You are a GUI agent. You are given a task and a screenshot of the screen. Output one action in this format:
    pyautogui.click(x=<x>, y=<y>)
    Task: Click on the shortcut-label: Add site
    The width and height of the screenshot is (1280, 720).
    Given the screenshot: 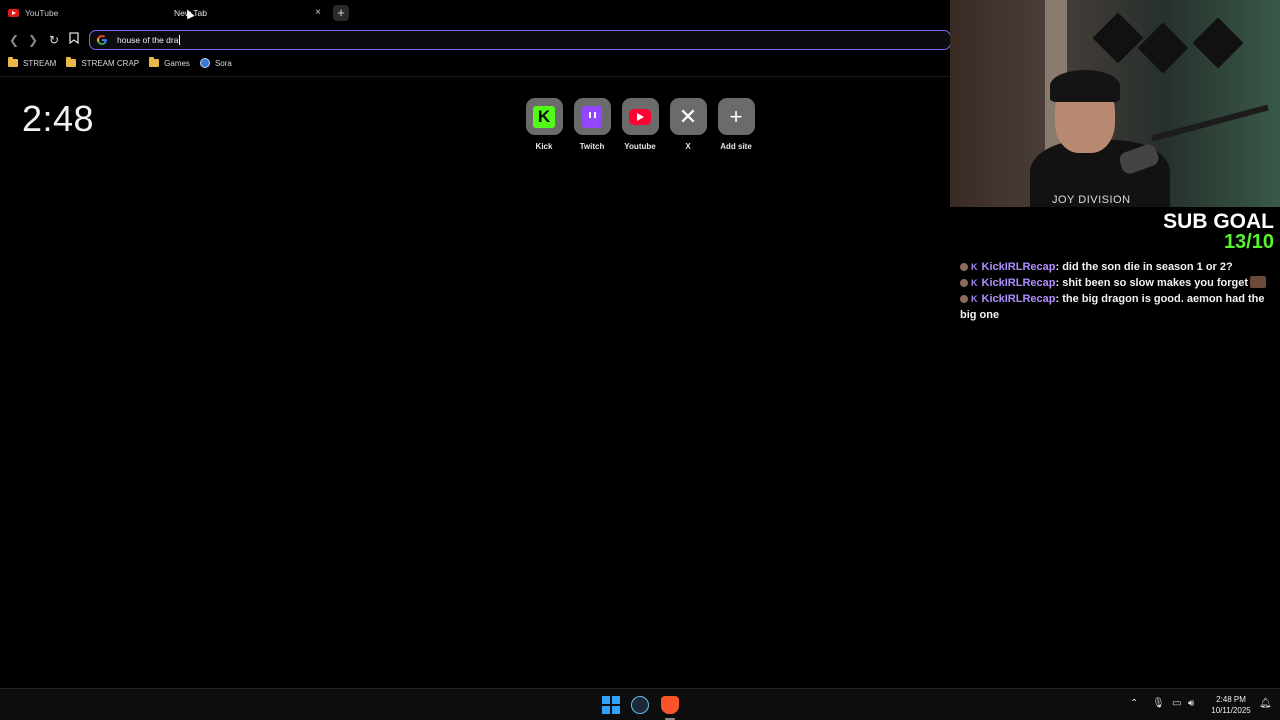 What is the action you would take?
    pyautogui.click(x=736, y=146)
    